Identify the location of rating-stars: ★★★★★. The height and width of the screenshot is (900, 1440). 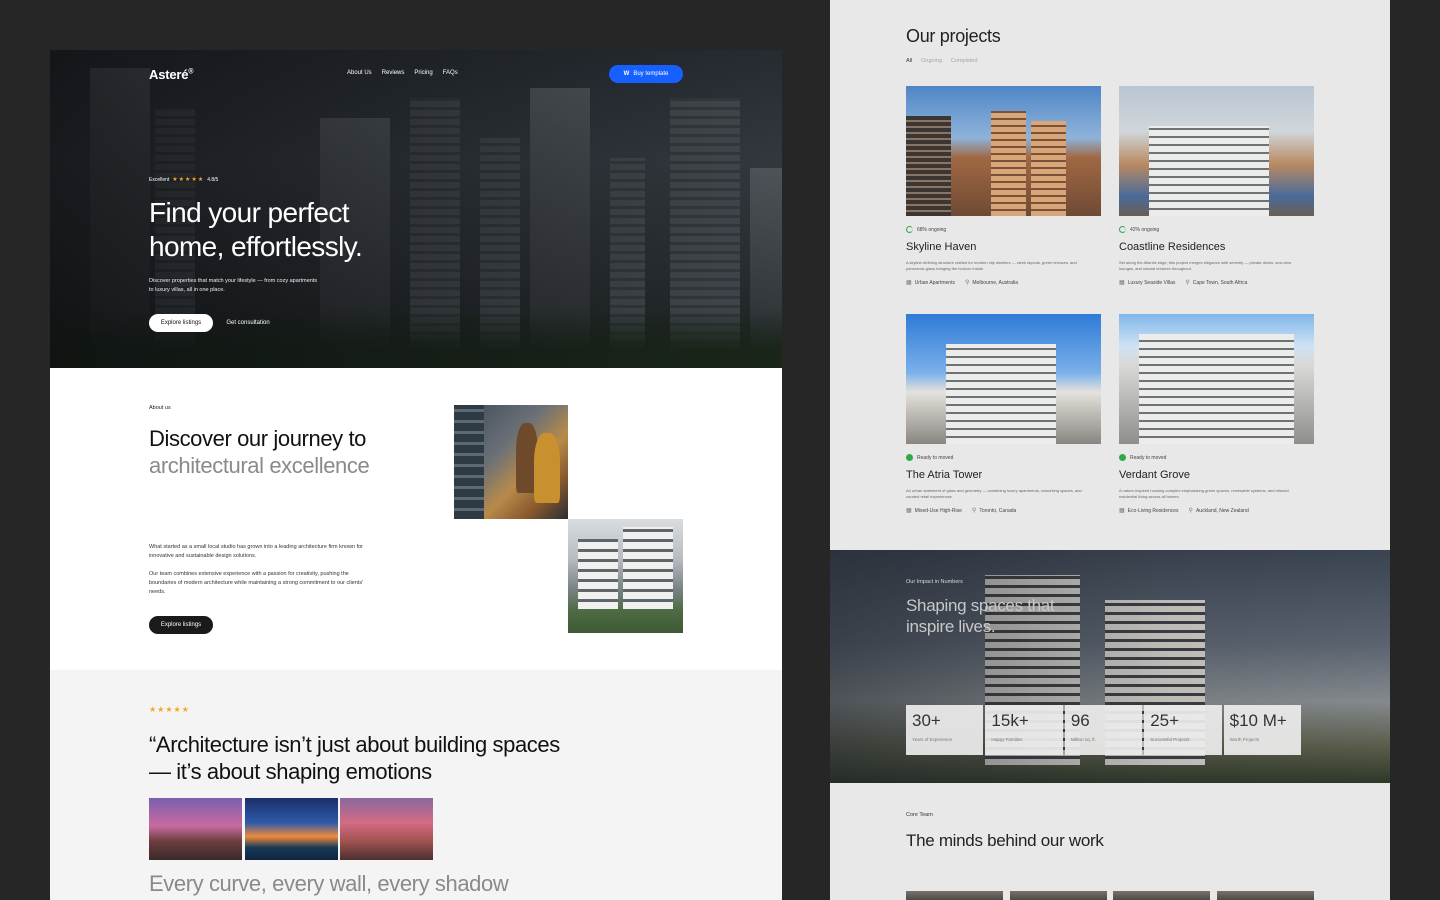
(188, 180).